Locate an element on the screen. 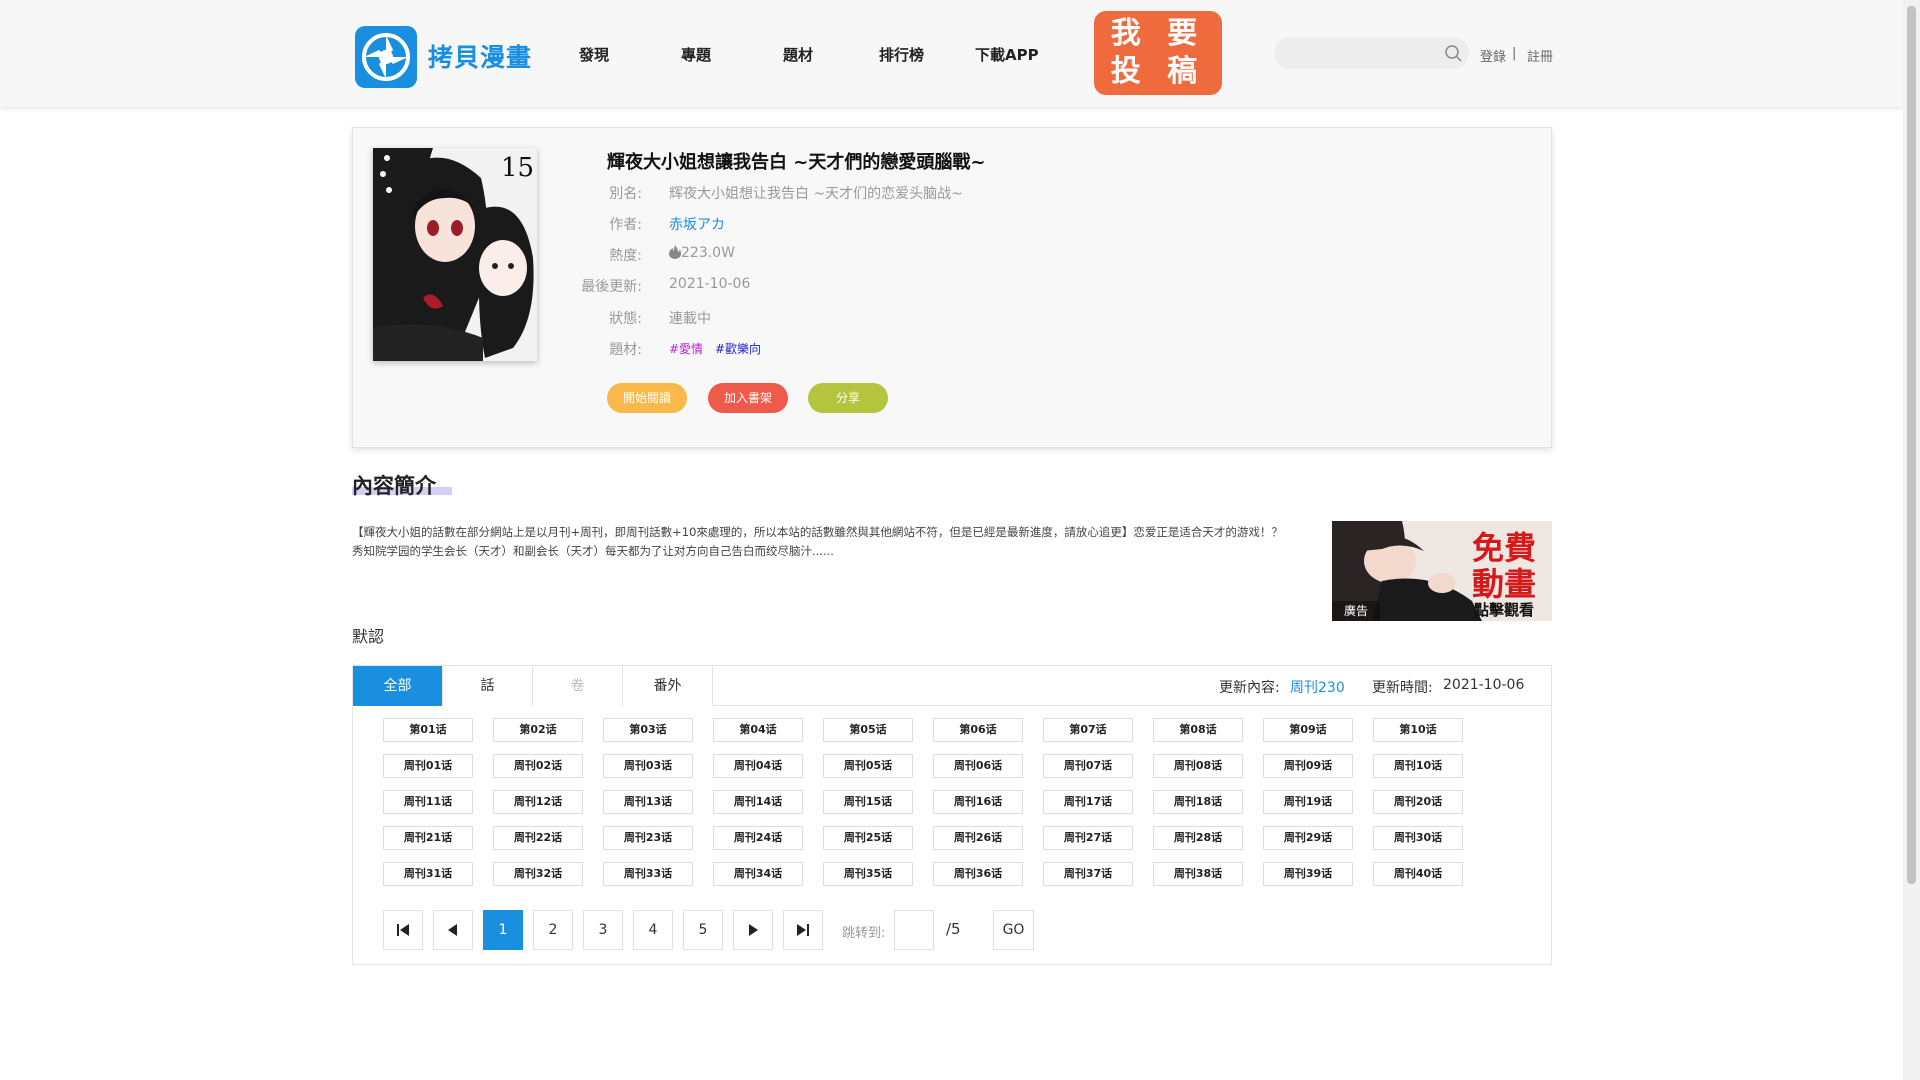 This screenshot has width=1920, height=1080. search-icon is located at coordinates (1453, 53).